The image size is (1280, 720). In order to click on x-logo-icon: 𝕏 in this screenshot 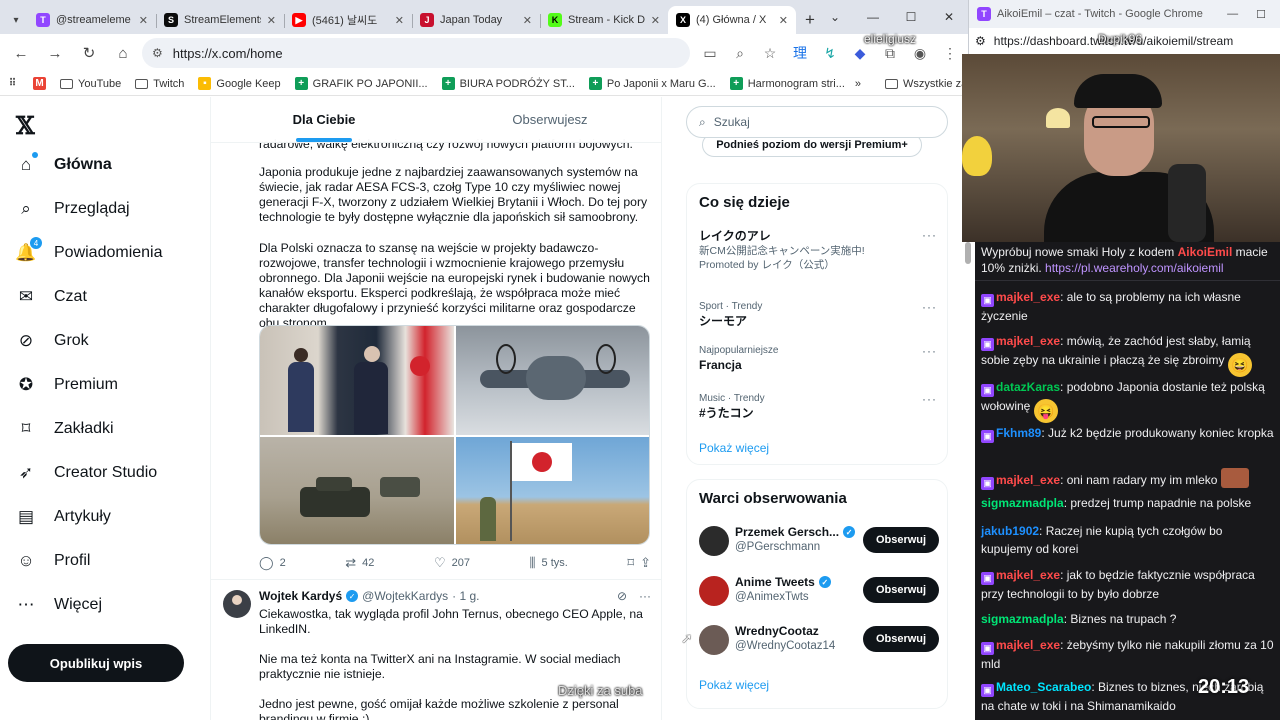, I will do `click(25, 125)`.